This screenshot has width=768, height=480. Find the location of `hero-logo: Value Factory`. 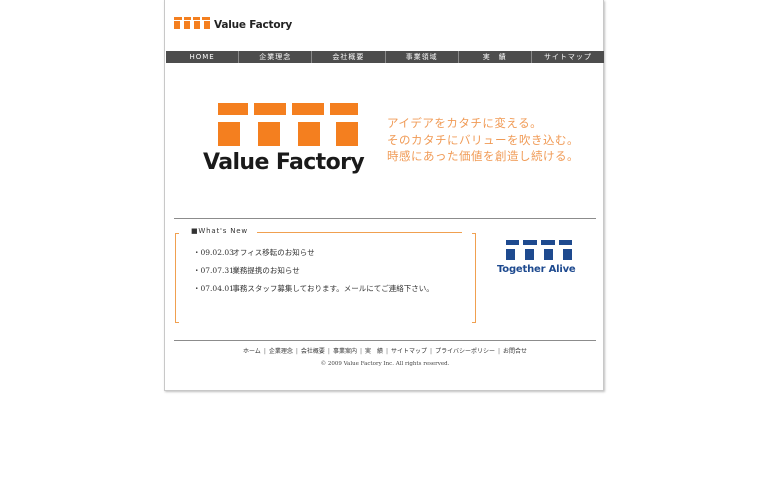

hero-logo: Value Factory is located at coordinates (288, 140).